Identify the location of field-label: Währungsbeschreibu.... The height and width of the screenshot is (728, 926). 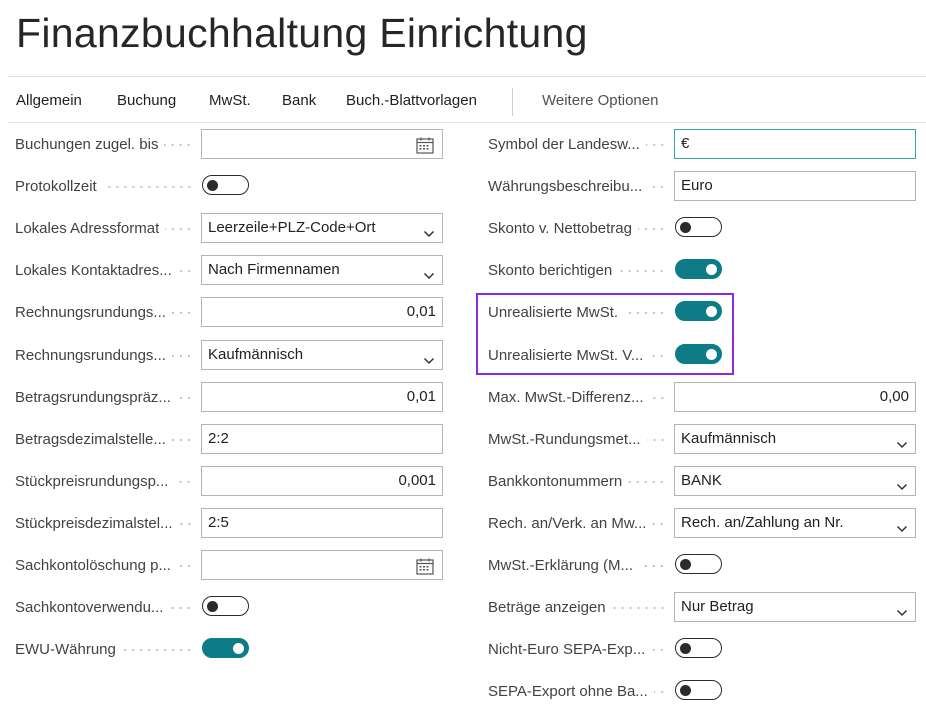
(565, 186).